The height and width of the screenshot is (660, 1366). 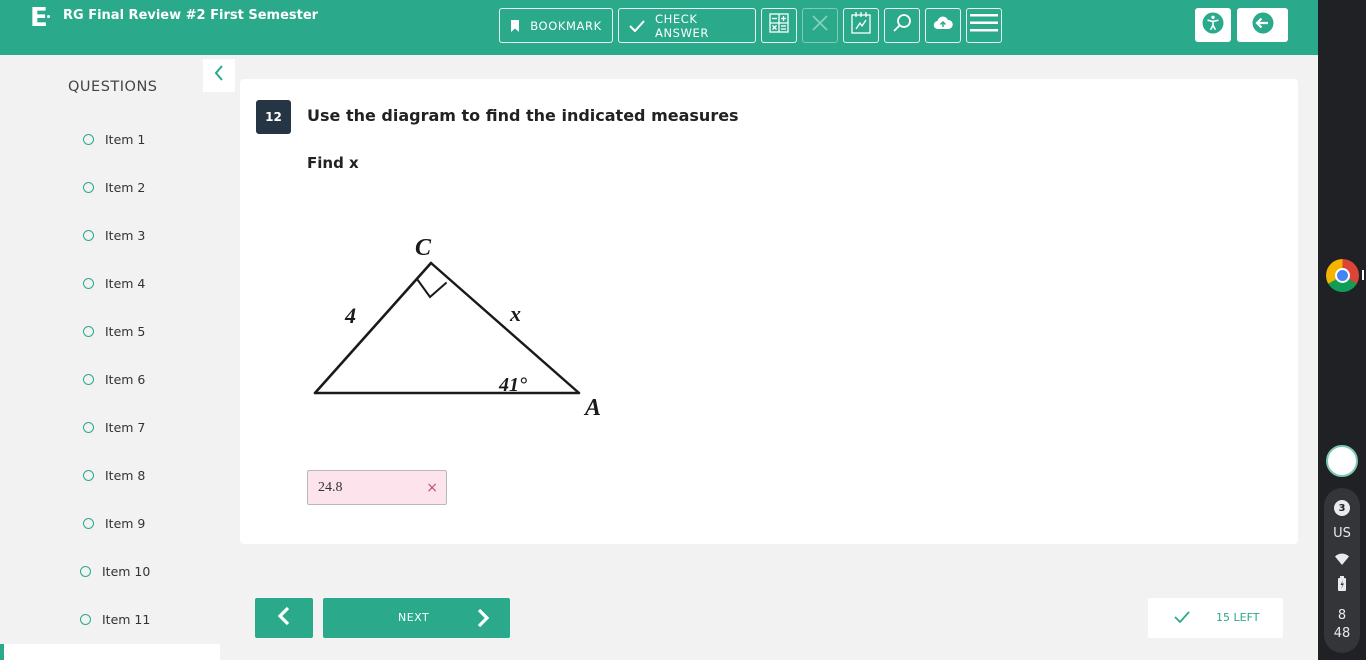 I want to click on clock-hour: 8, so click(x=1342, y=615).